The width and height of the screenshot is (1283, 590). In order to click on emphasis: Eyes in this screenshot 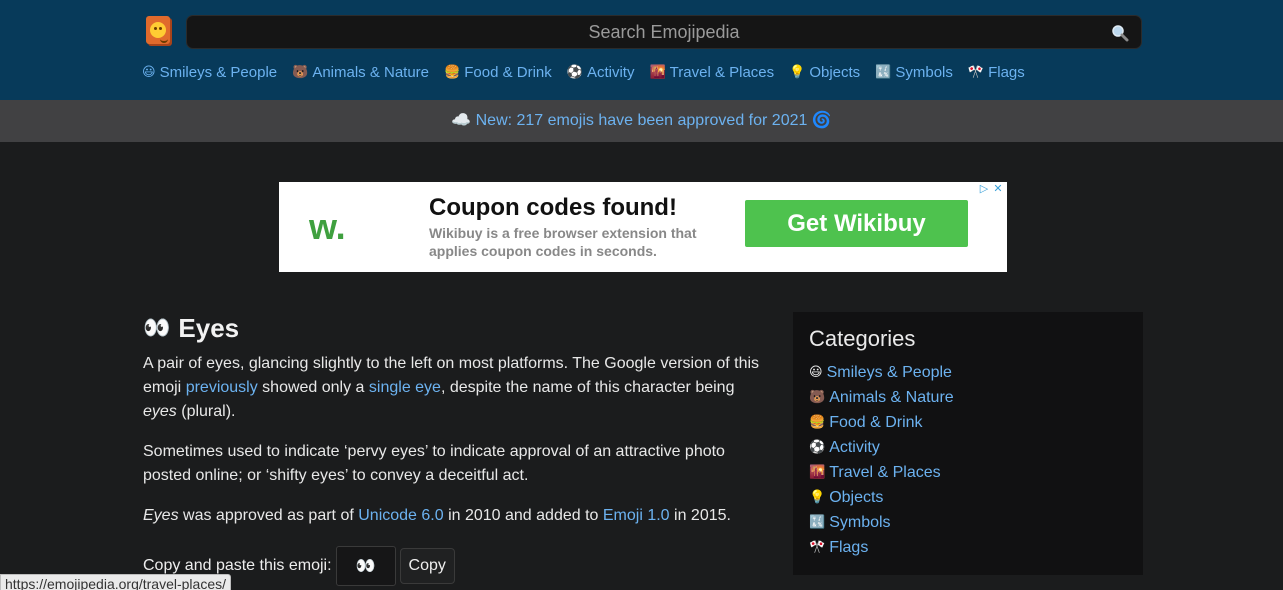, I will do `click(161, 515)`.